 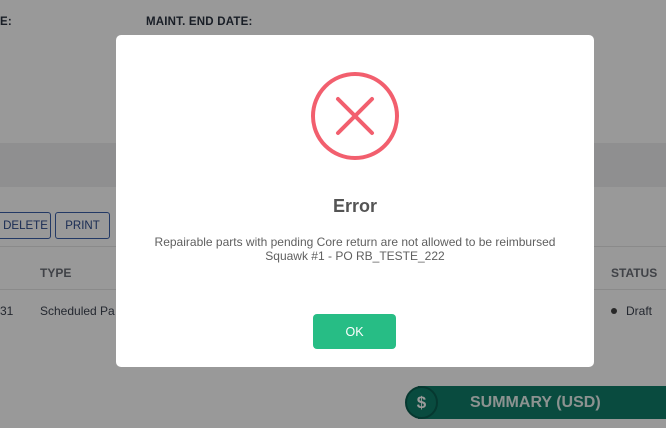 I want to click on dialog-title: Error, so click(x=354, y=206).